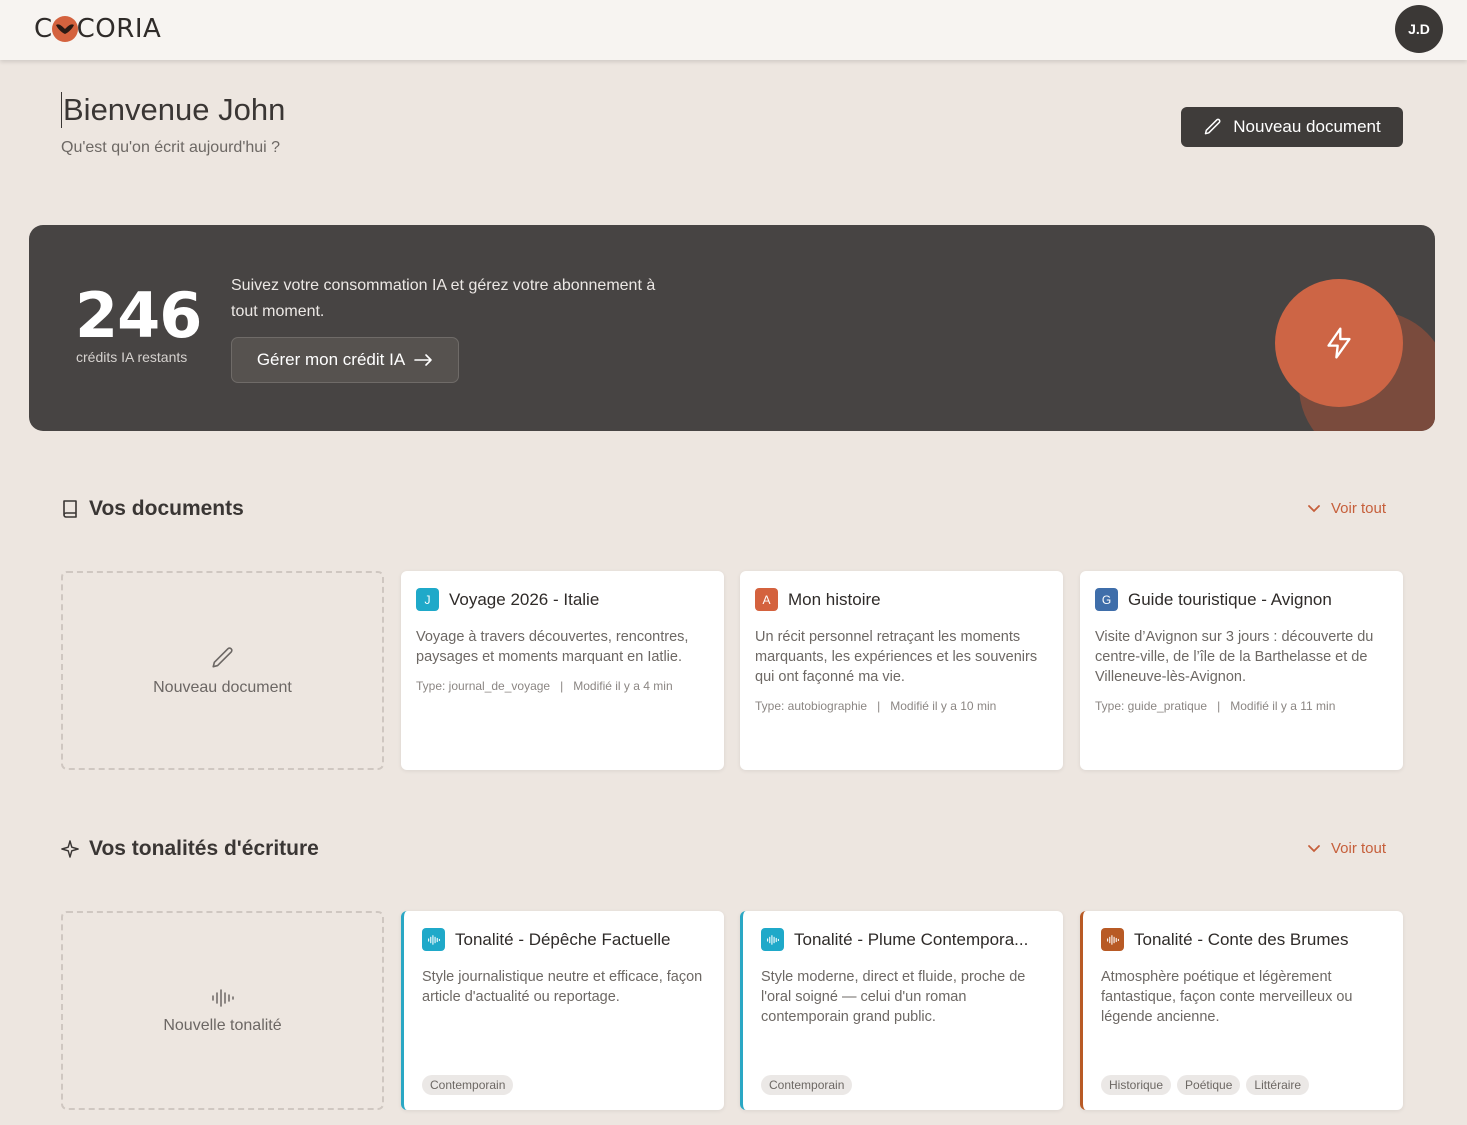  Describe the element at coordinates (1209, 1085) in the screenshot. I see `tone-tag: Poétique` at that location.